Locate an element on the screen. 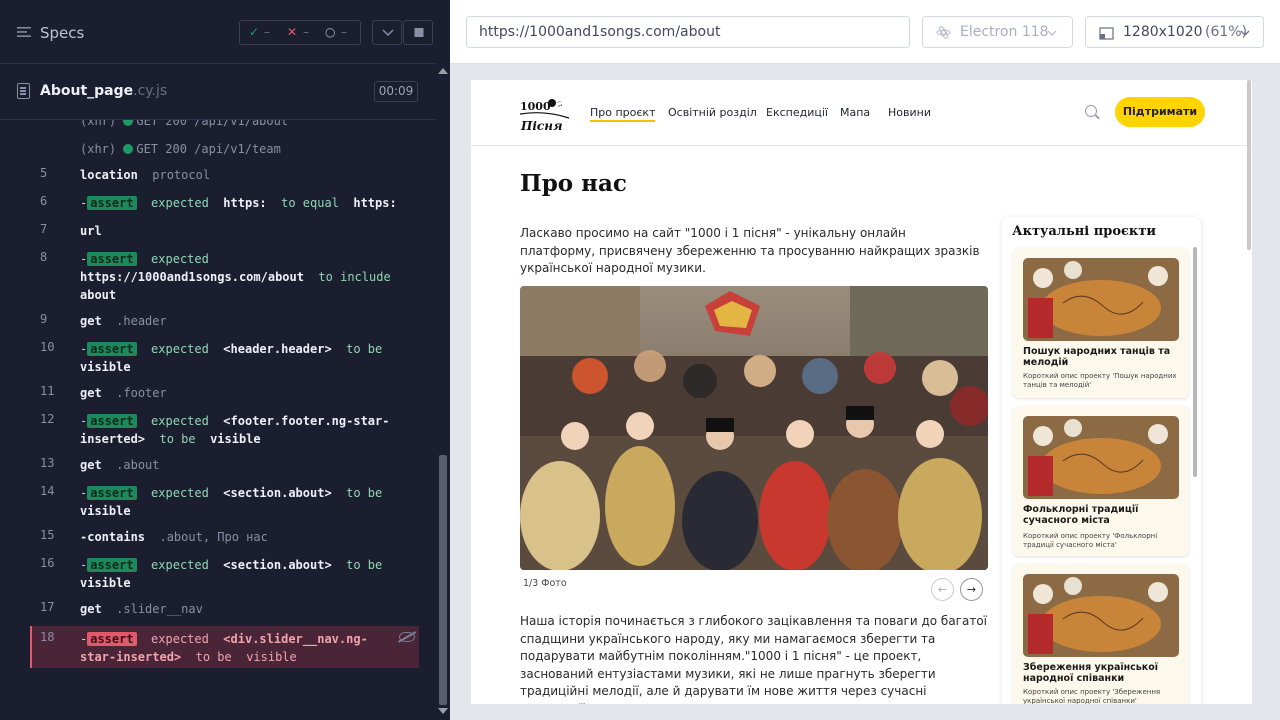 The image size is (1280, 720). slider-next-button: → is located at coordinates (971, 589).